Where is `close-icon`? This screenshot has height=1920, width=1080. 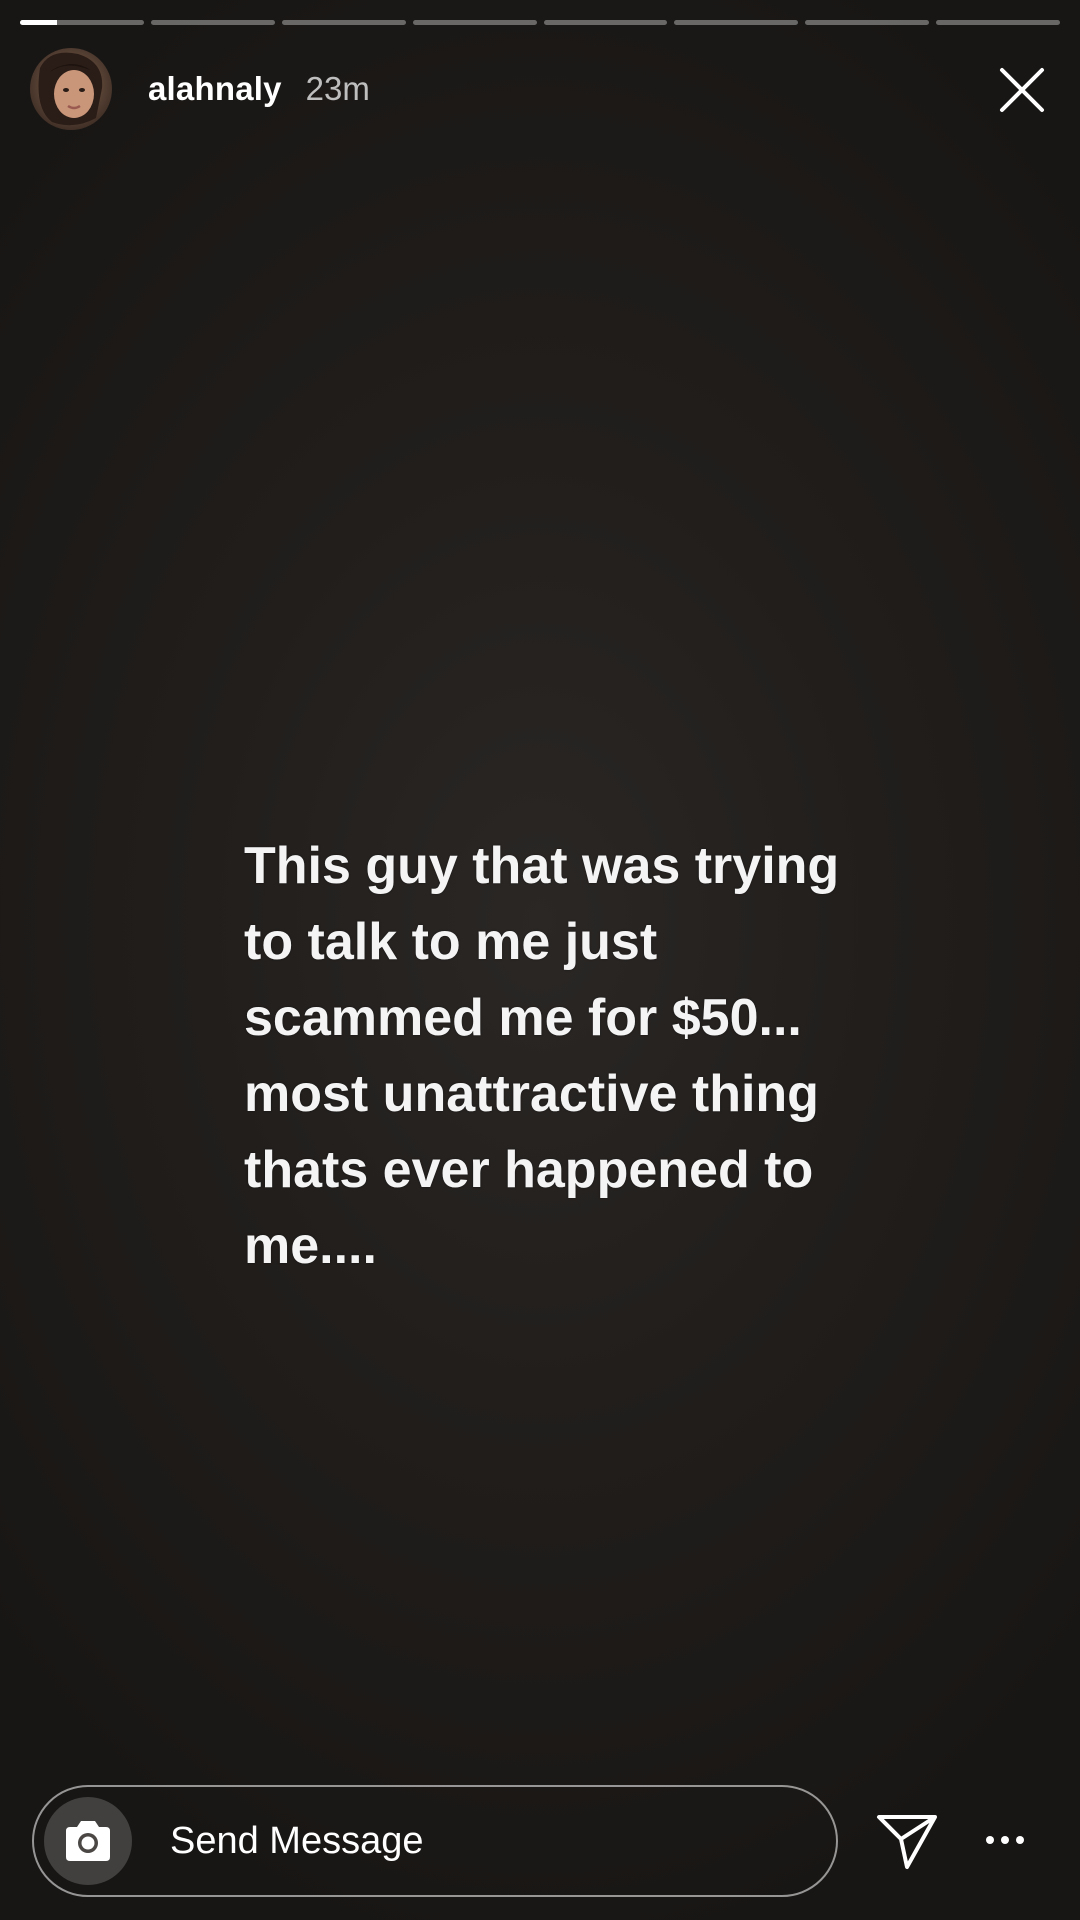 close-icon is located at coordinates (1022, 90).